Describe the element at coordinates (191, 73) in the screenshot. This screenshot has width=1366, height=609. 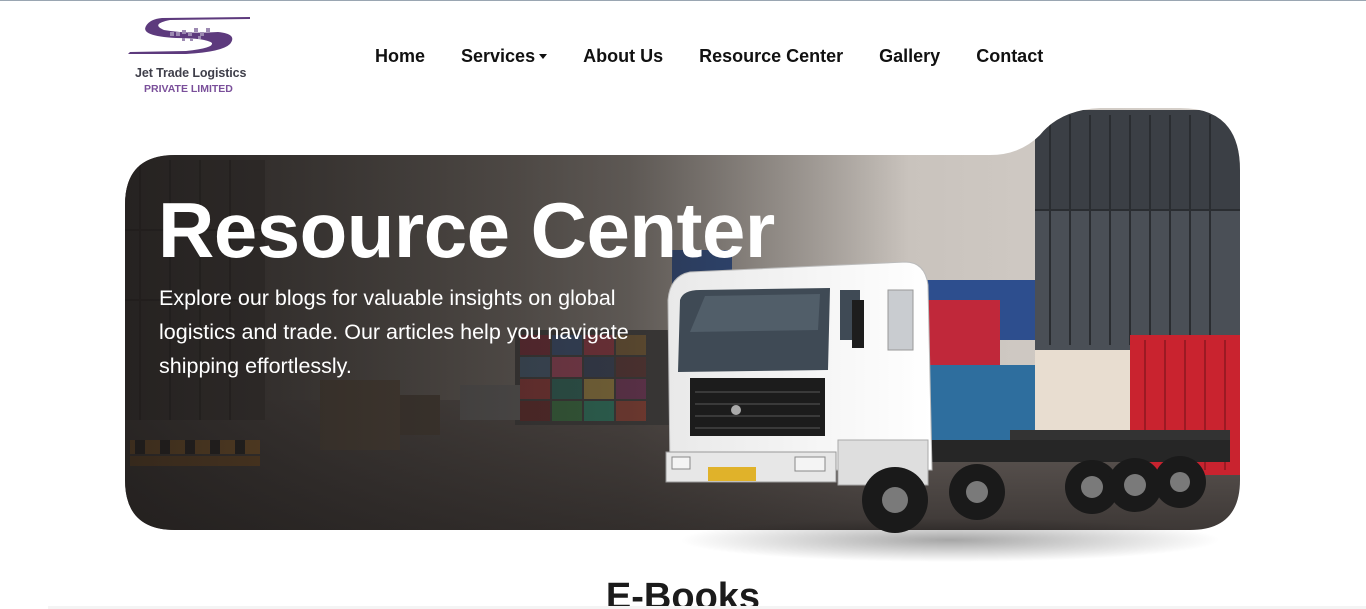
I see `brand-name: Jet Trade Logistics` at that location.